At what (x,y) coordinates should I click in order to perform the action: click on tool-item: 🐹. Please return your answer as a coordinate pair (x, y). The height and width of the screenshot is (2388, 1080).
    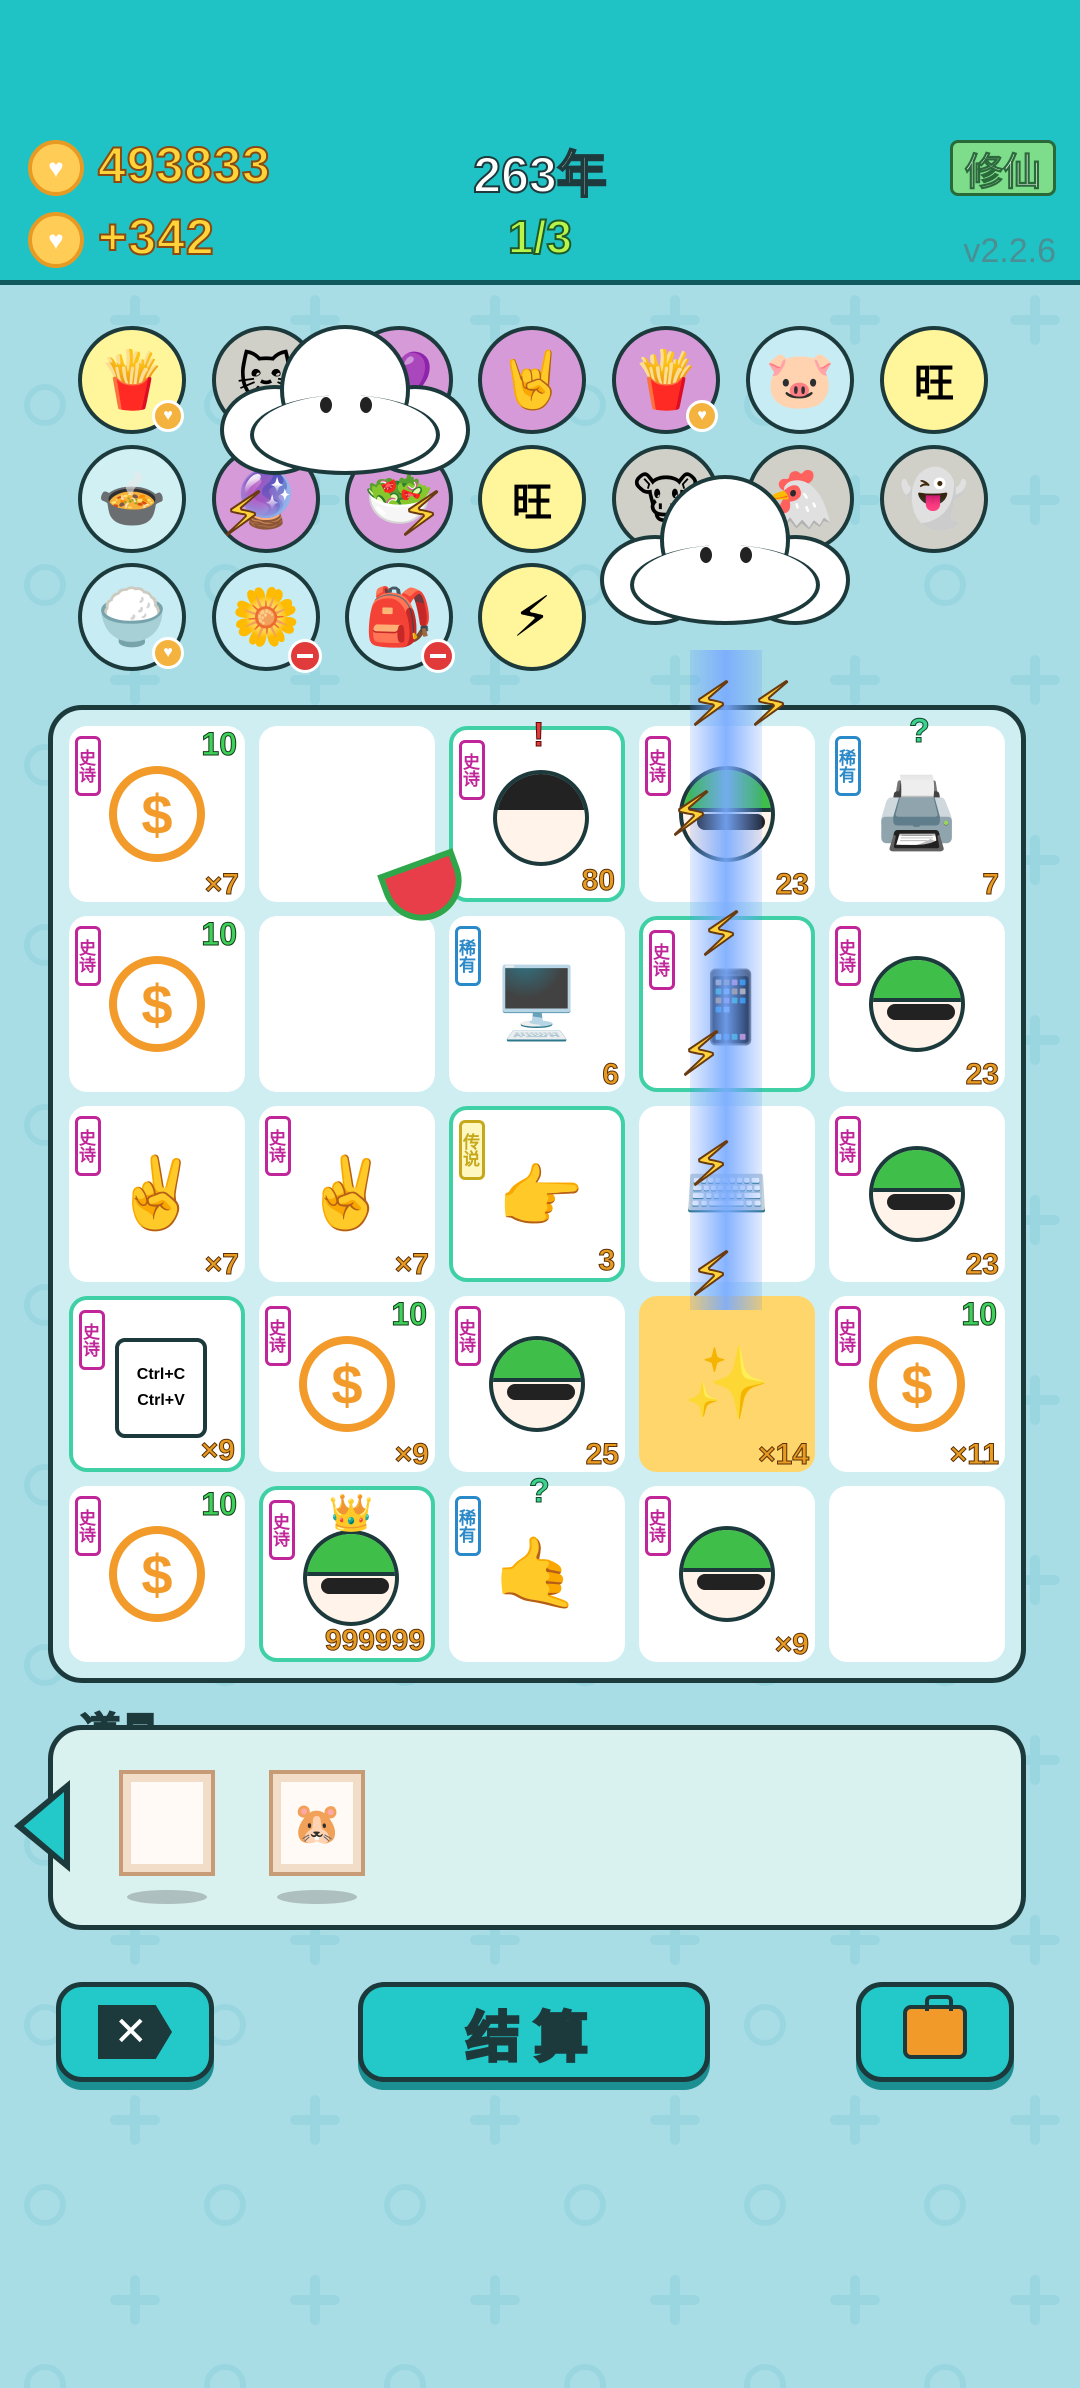
    Looking at the image, I should click on (317, 1823).